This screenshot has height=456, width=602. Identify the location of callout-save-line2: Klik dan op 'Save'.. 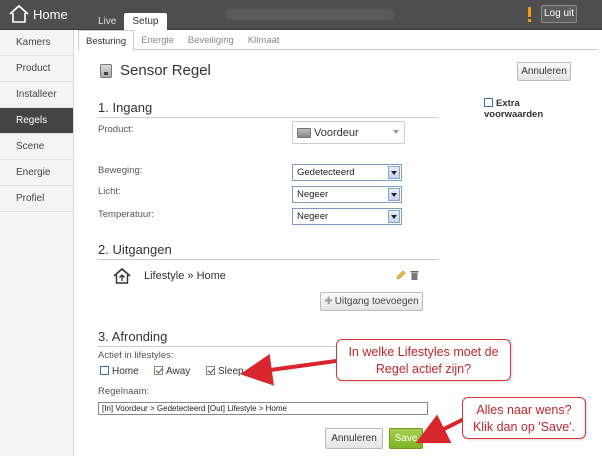
(524, 427).